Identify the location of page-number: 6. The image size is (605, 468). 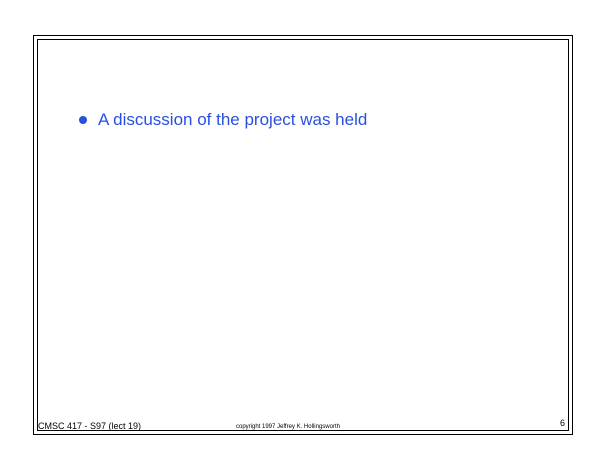
(563, 423).